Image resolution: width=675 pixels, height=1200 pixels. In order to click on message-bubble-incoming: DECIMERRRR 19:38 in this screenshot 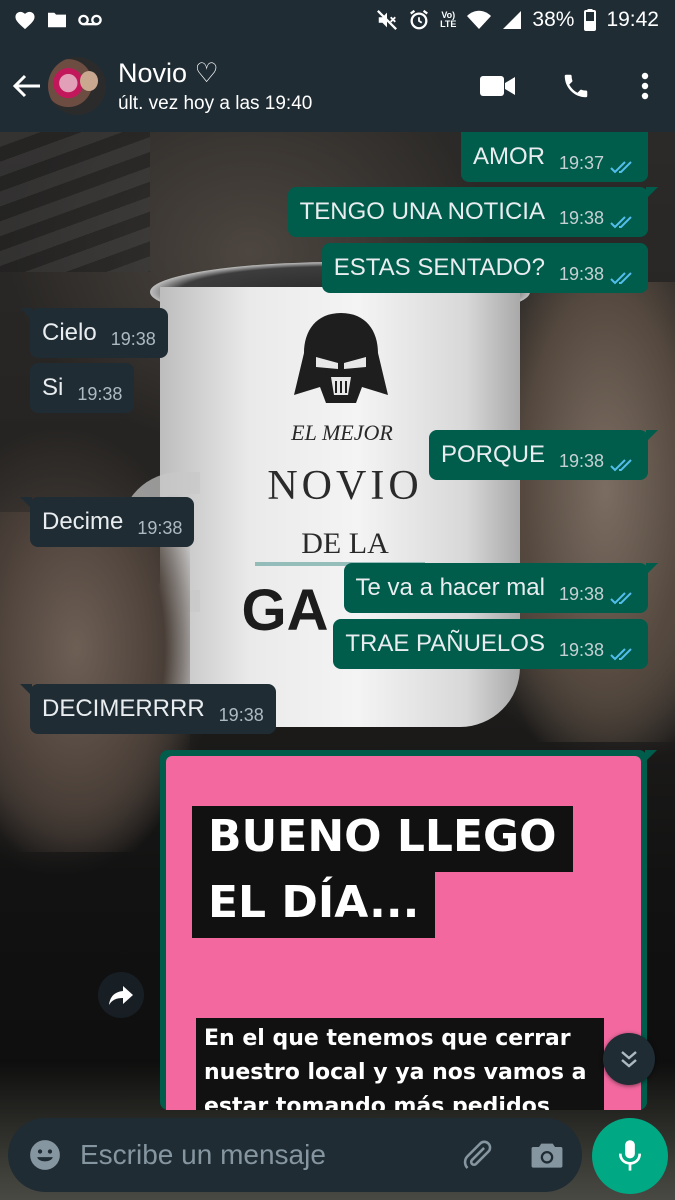, I will do `click(148, 709)`.